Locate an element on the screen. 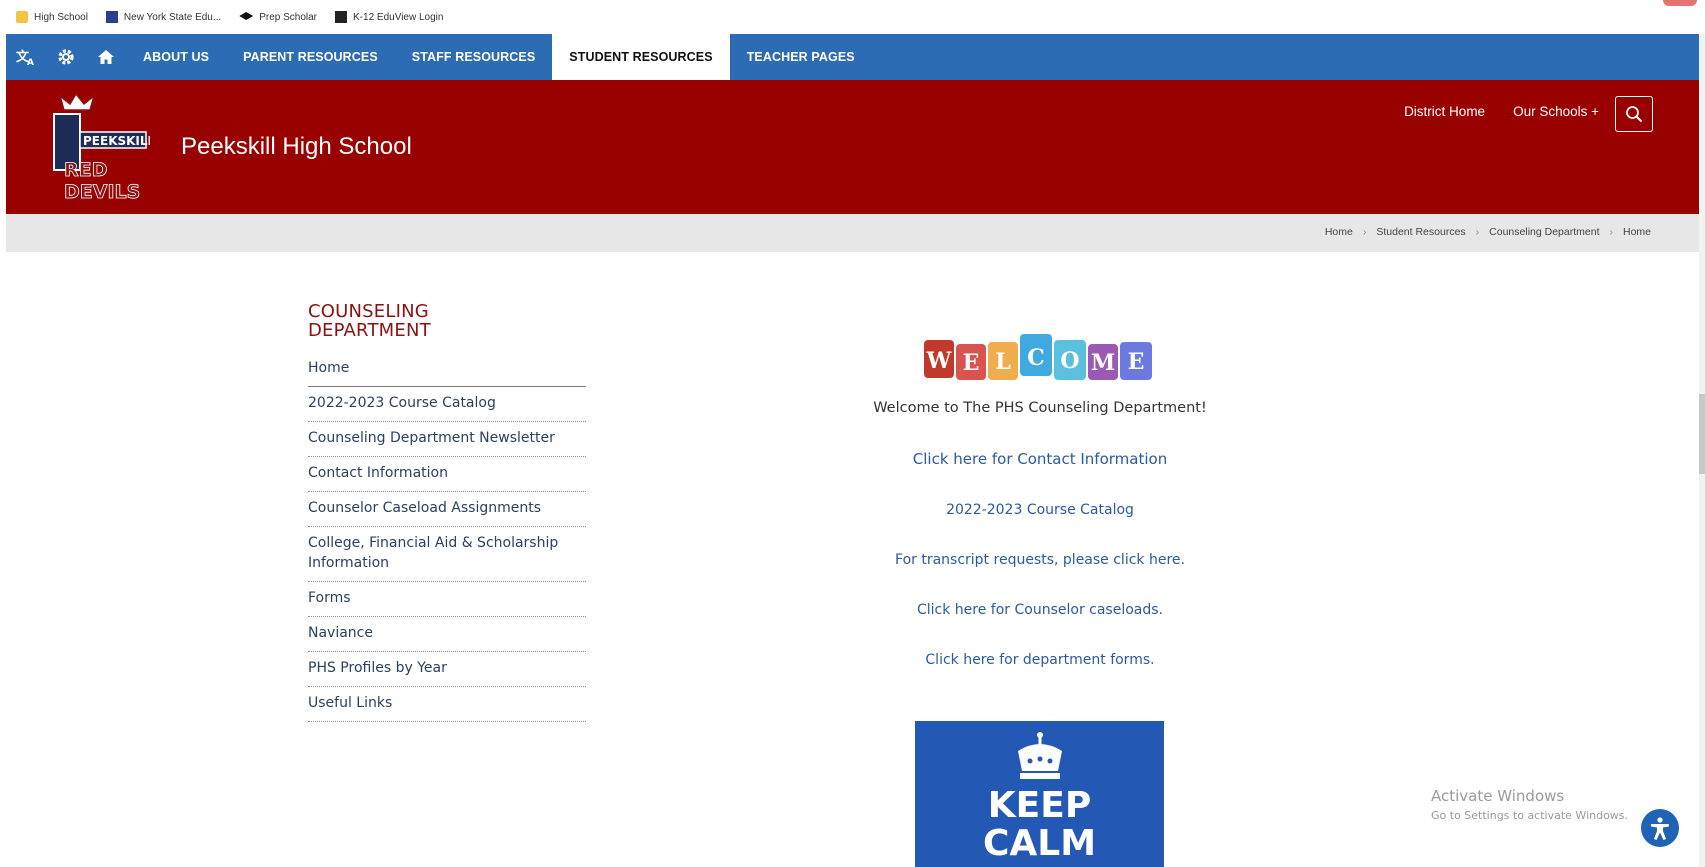 This screenshot has height=867, width=1705. page-scrollbar is located at coordinates (1702, 450).